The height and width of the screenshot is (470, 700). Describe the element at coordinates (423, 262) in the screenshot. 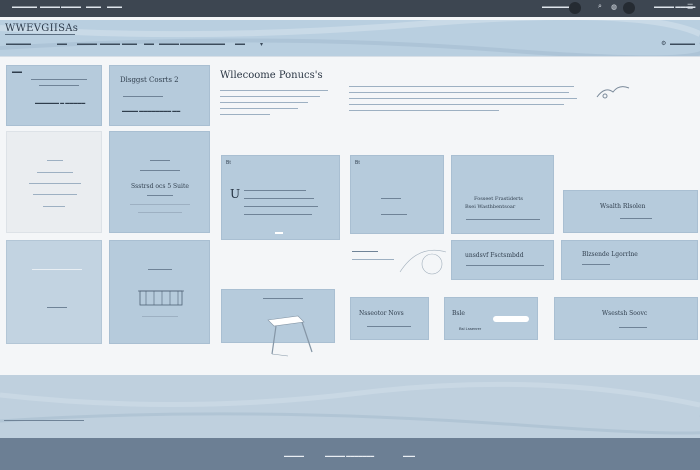

I see `sketch-lines` at that location.